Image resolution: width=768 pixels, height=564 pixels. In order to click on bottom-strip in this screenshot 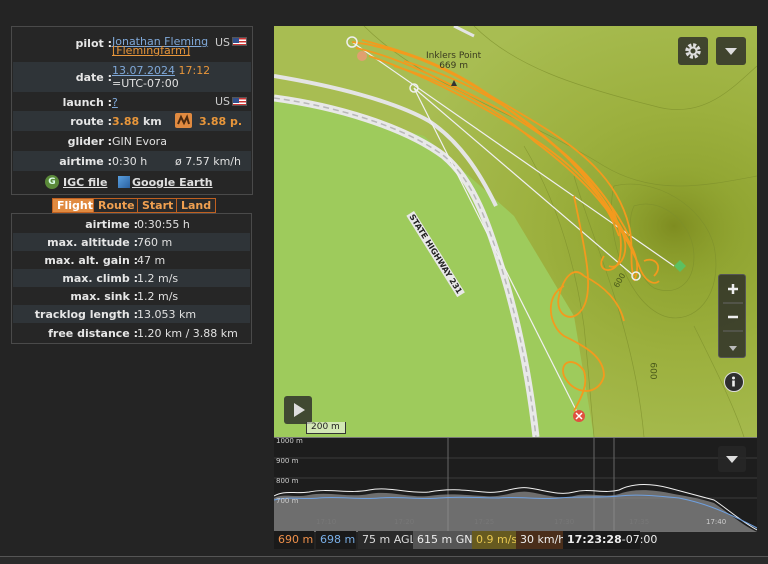, I will do `click(384, 560)`.